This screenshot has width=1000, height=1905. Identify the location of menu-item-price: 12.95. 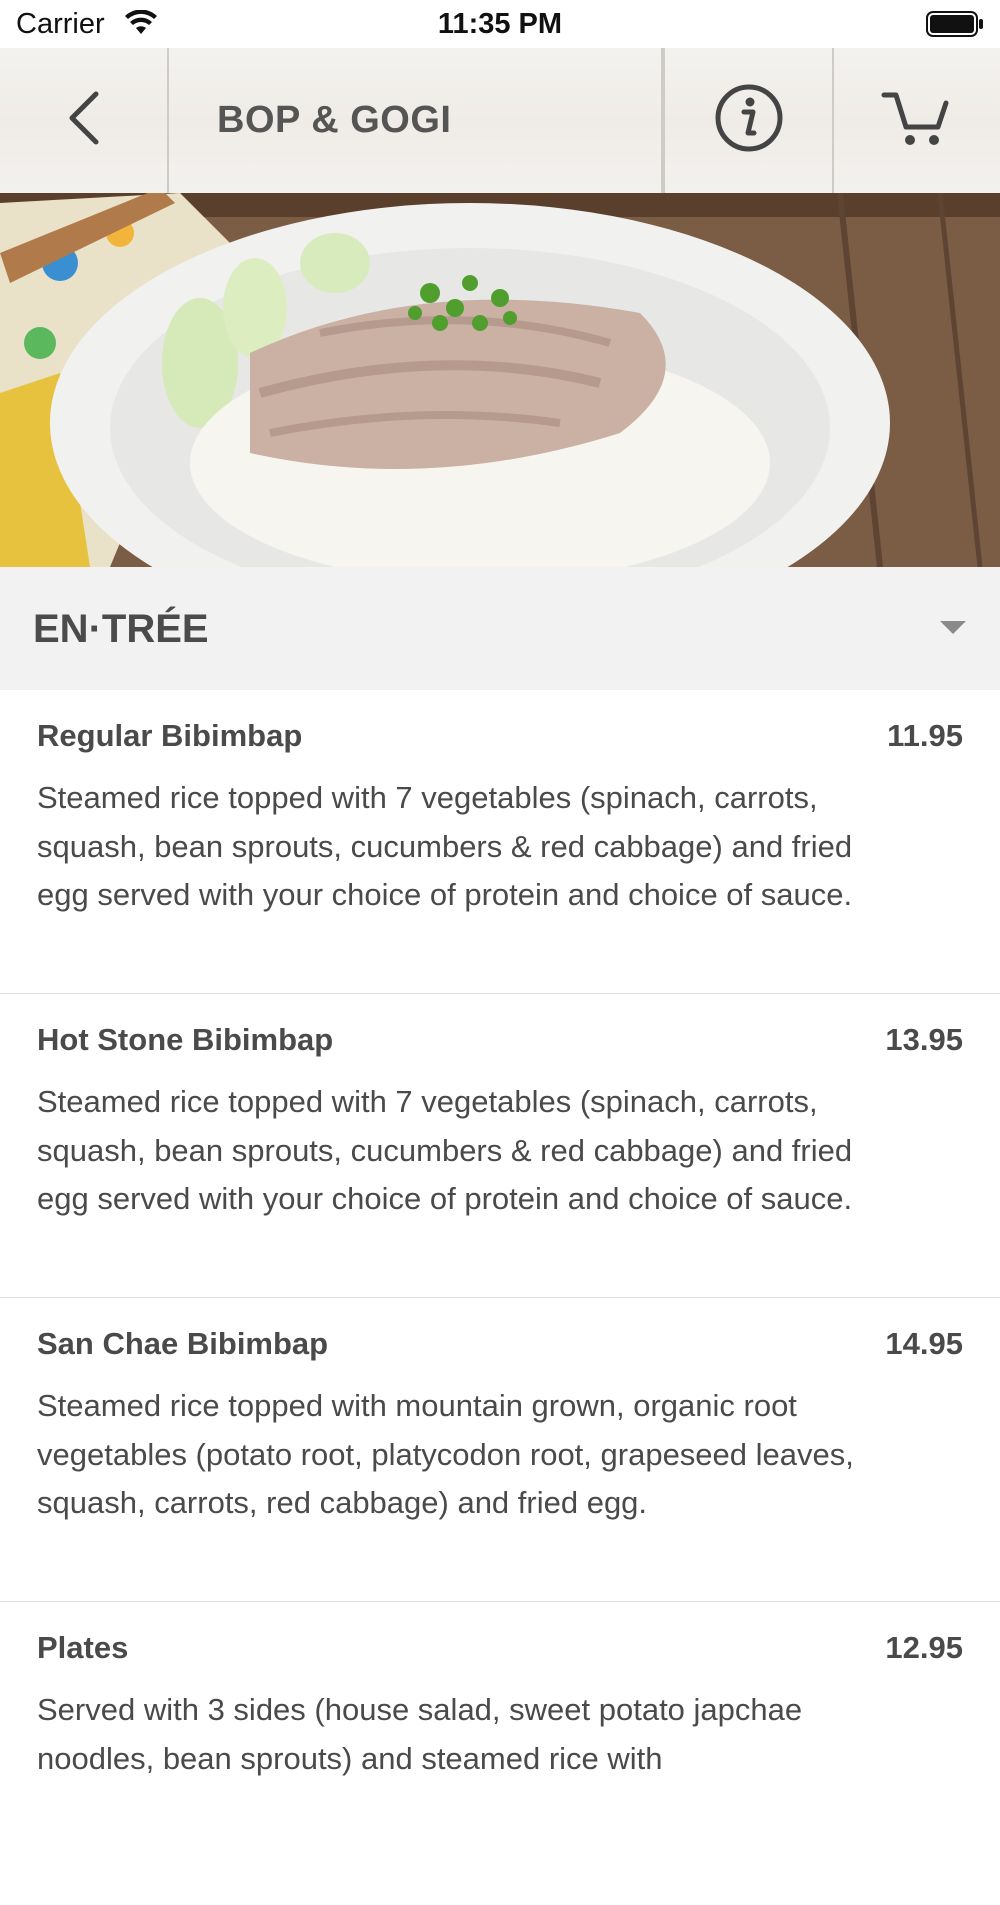
(924, 1647).